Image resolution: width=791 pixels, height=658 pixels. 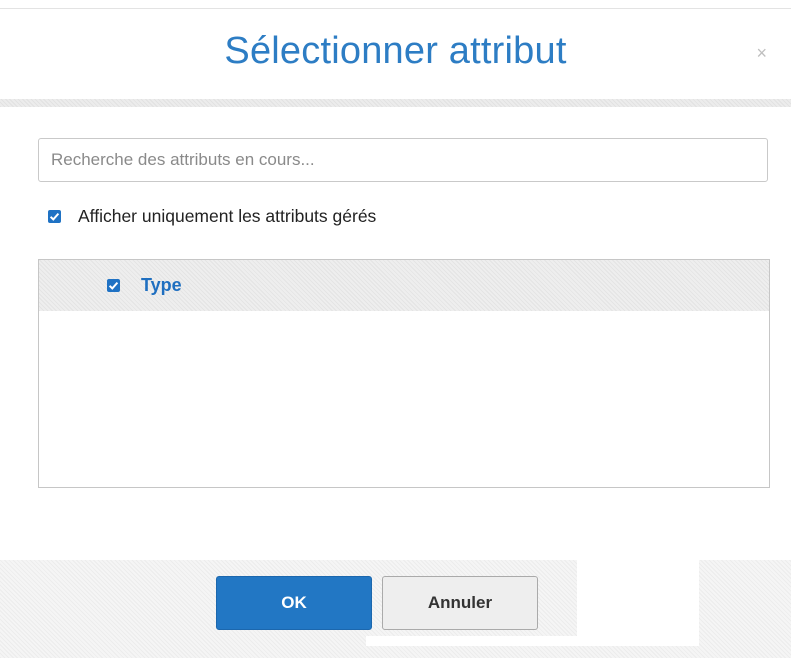 I want to click on ok-button: OK, so click(x=294, y=603).